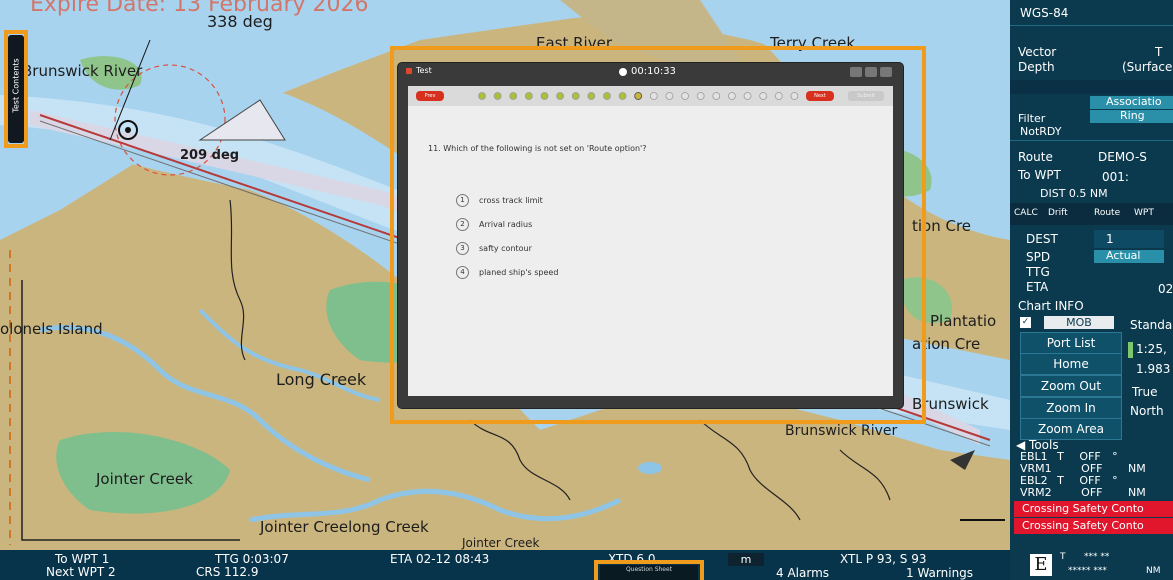  Describe the element at coordinates (1145, 392) in the screenshot. I see `true-label: True` at that location.